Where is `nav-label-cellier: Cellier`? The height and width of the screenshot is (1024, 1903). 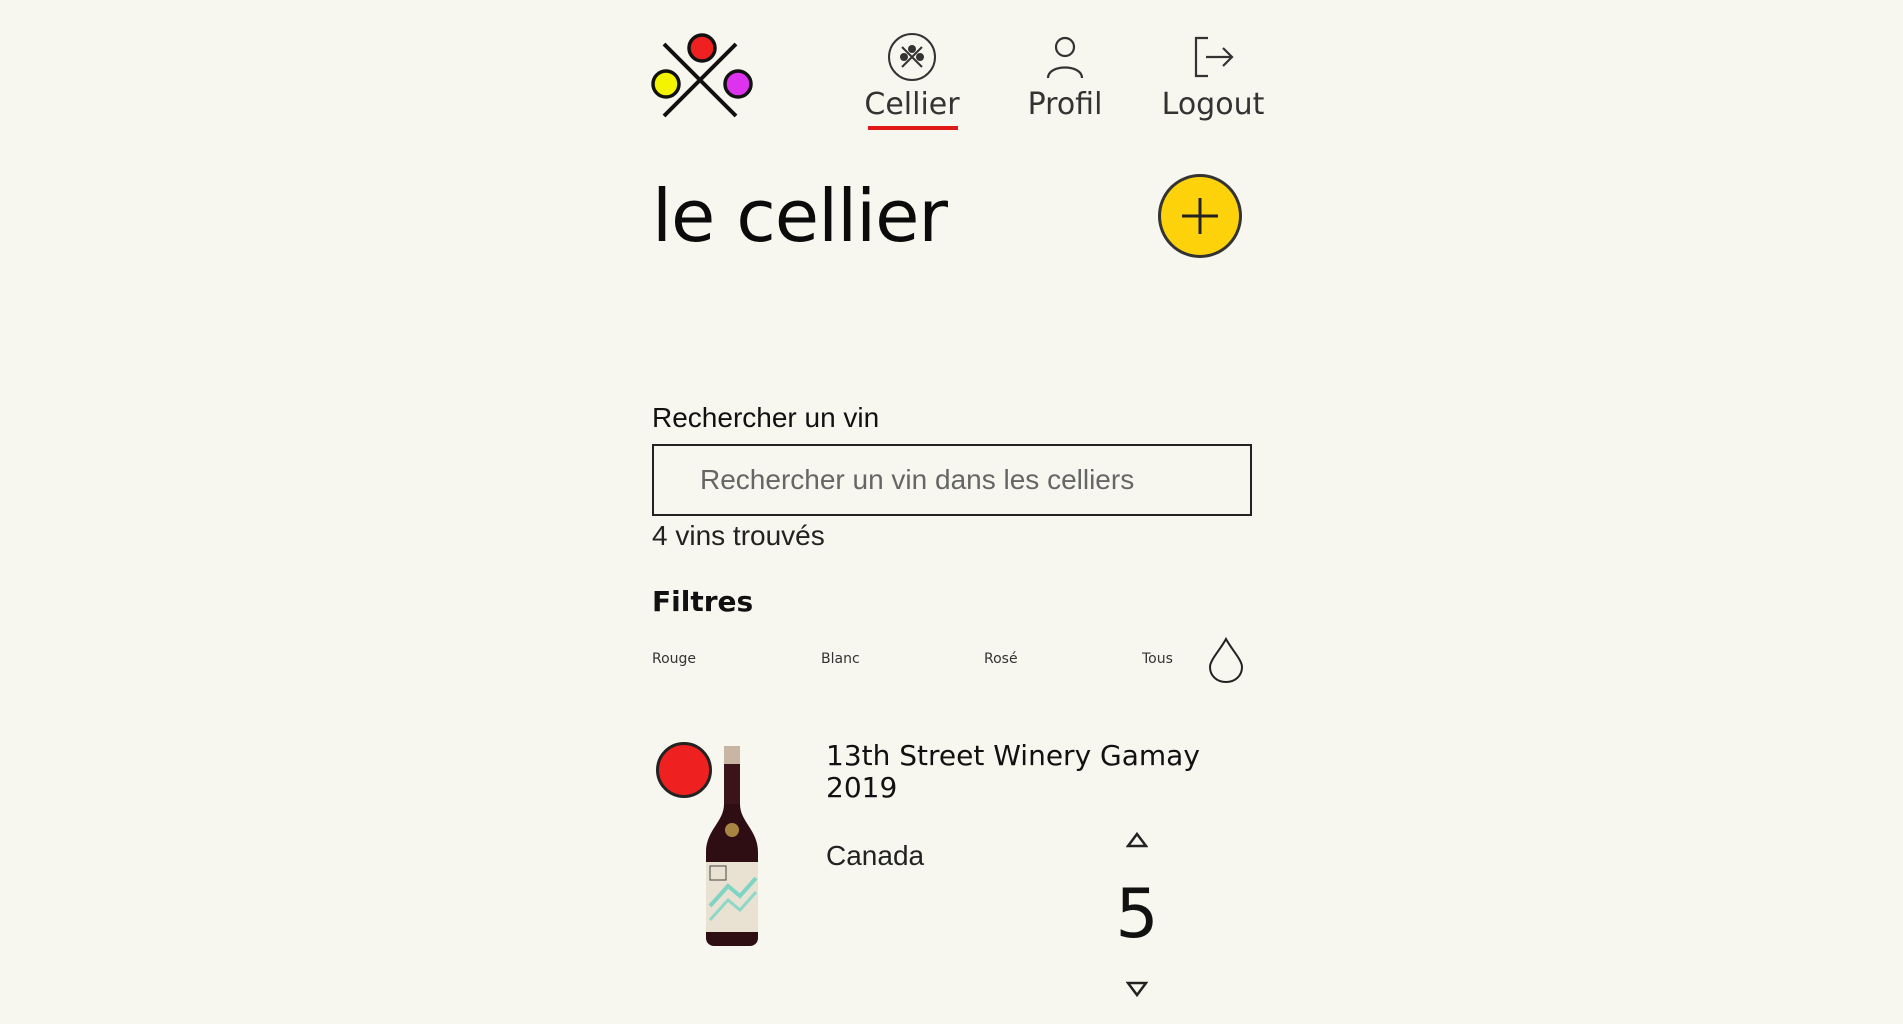
nav-label-cellier: Cellier is located at coordinates (912, 104).